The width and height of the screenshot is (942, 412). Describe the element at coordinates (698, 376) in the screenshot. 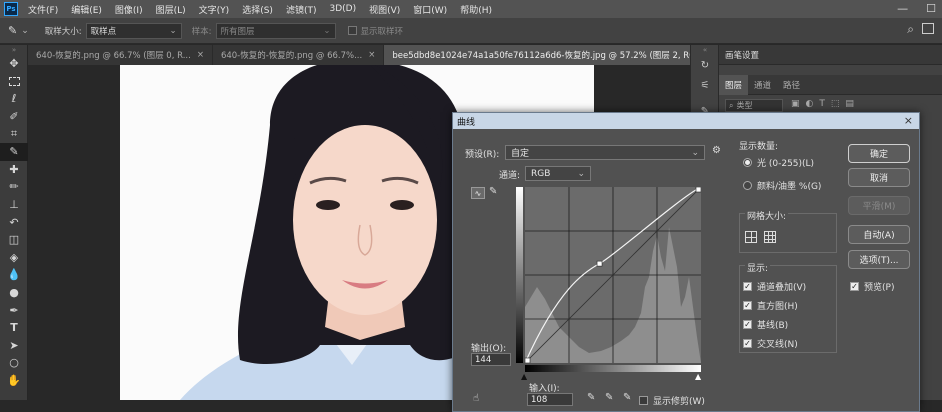

I see `white-point-slider-icon: ▲` at that location.